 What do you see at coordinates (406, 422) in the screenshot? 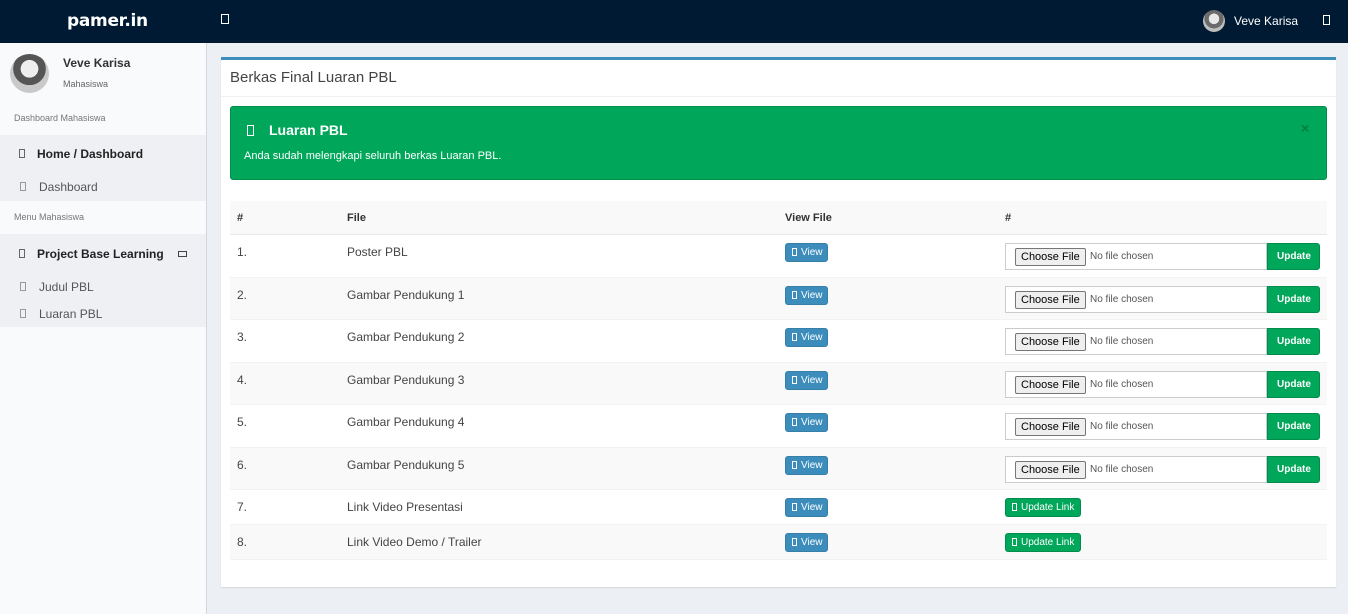
I see `file-name: Gambar Pendukung 4` at bounding box center [406, 422].